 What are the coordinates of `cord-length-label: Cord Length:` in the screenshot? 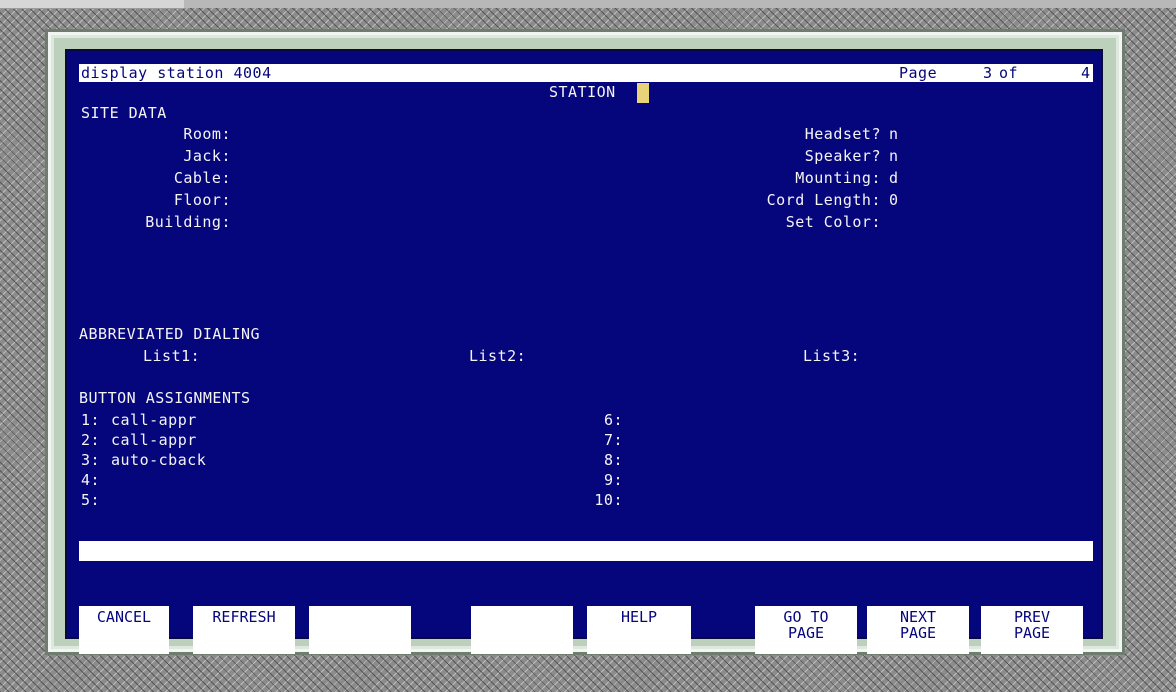 It's located at (823, 200).